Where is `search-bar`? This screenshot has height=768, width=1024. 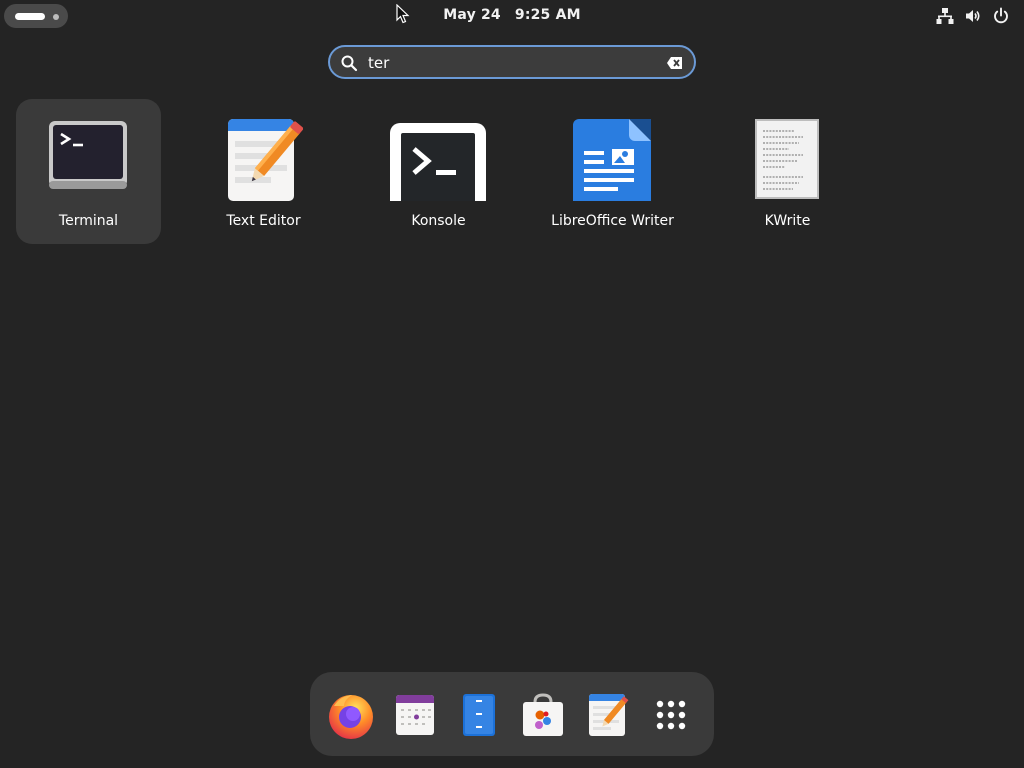
search-bar is located at coordinates (512, 62).